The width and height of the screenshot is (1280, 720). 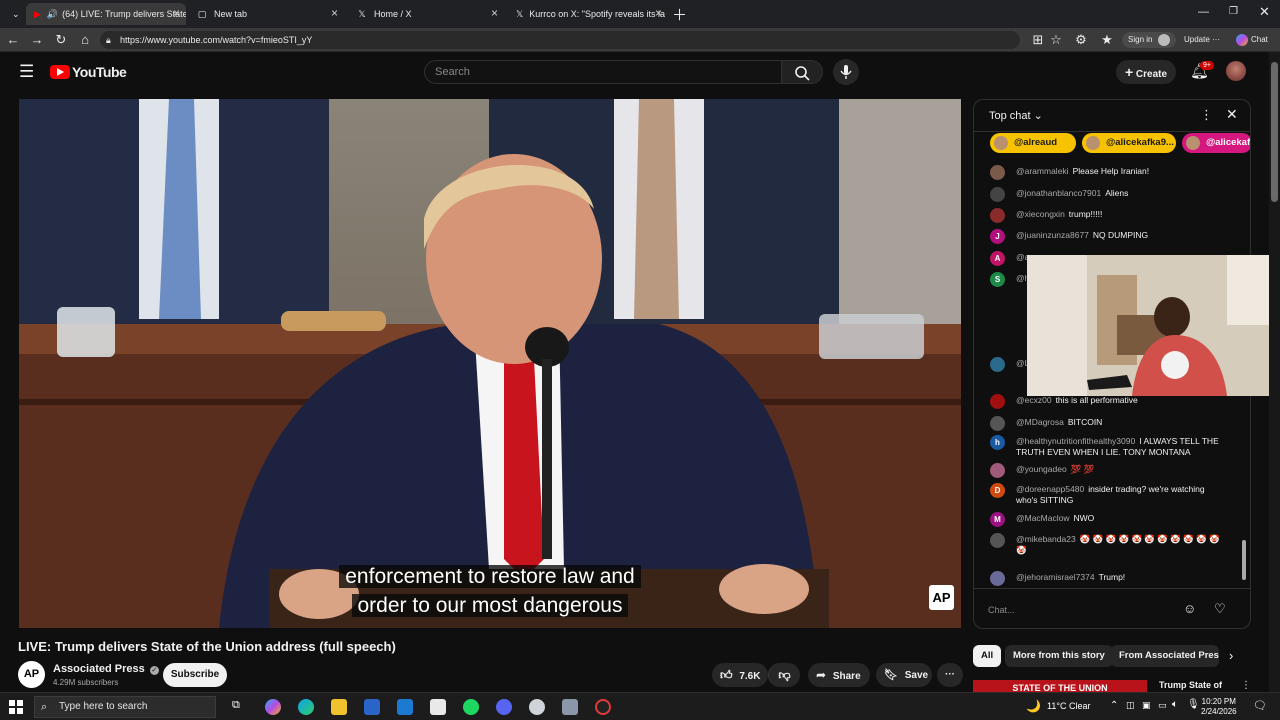 What do you see at coordinates (61, 40) in the screenshot?
I see `refresh-button: ↻` at bounding box center [61, 40].